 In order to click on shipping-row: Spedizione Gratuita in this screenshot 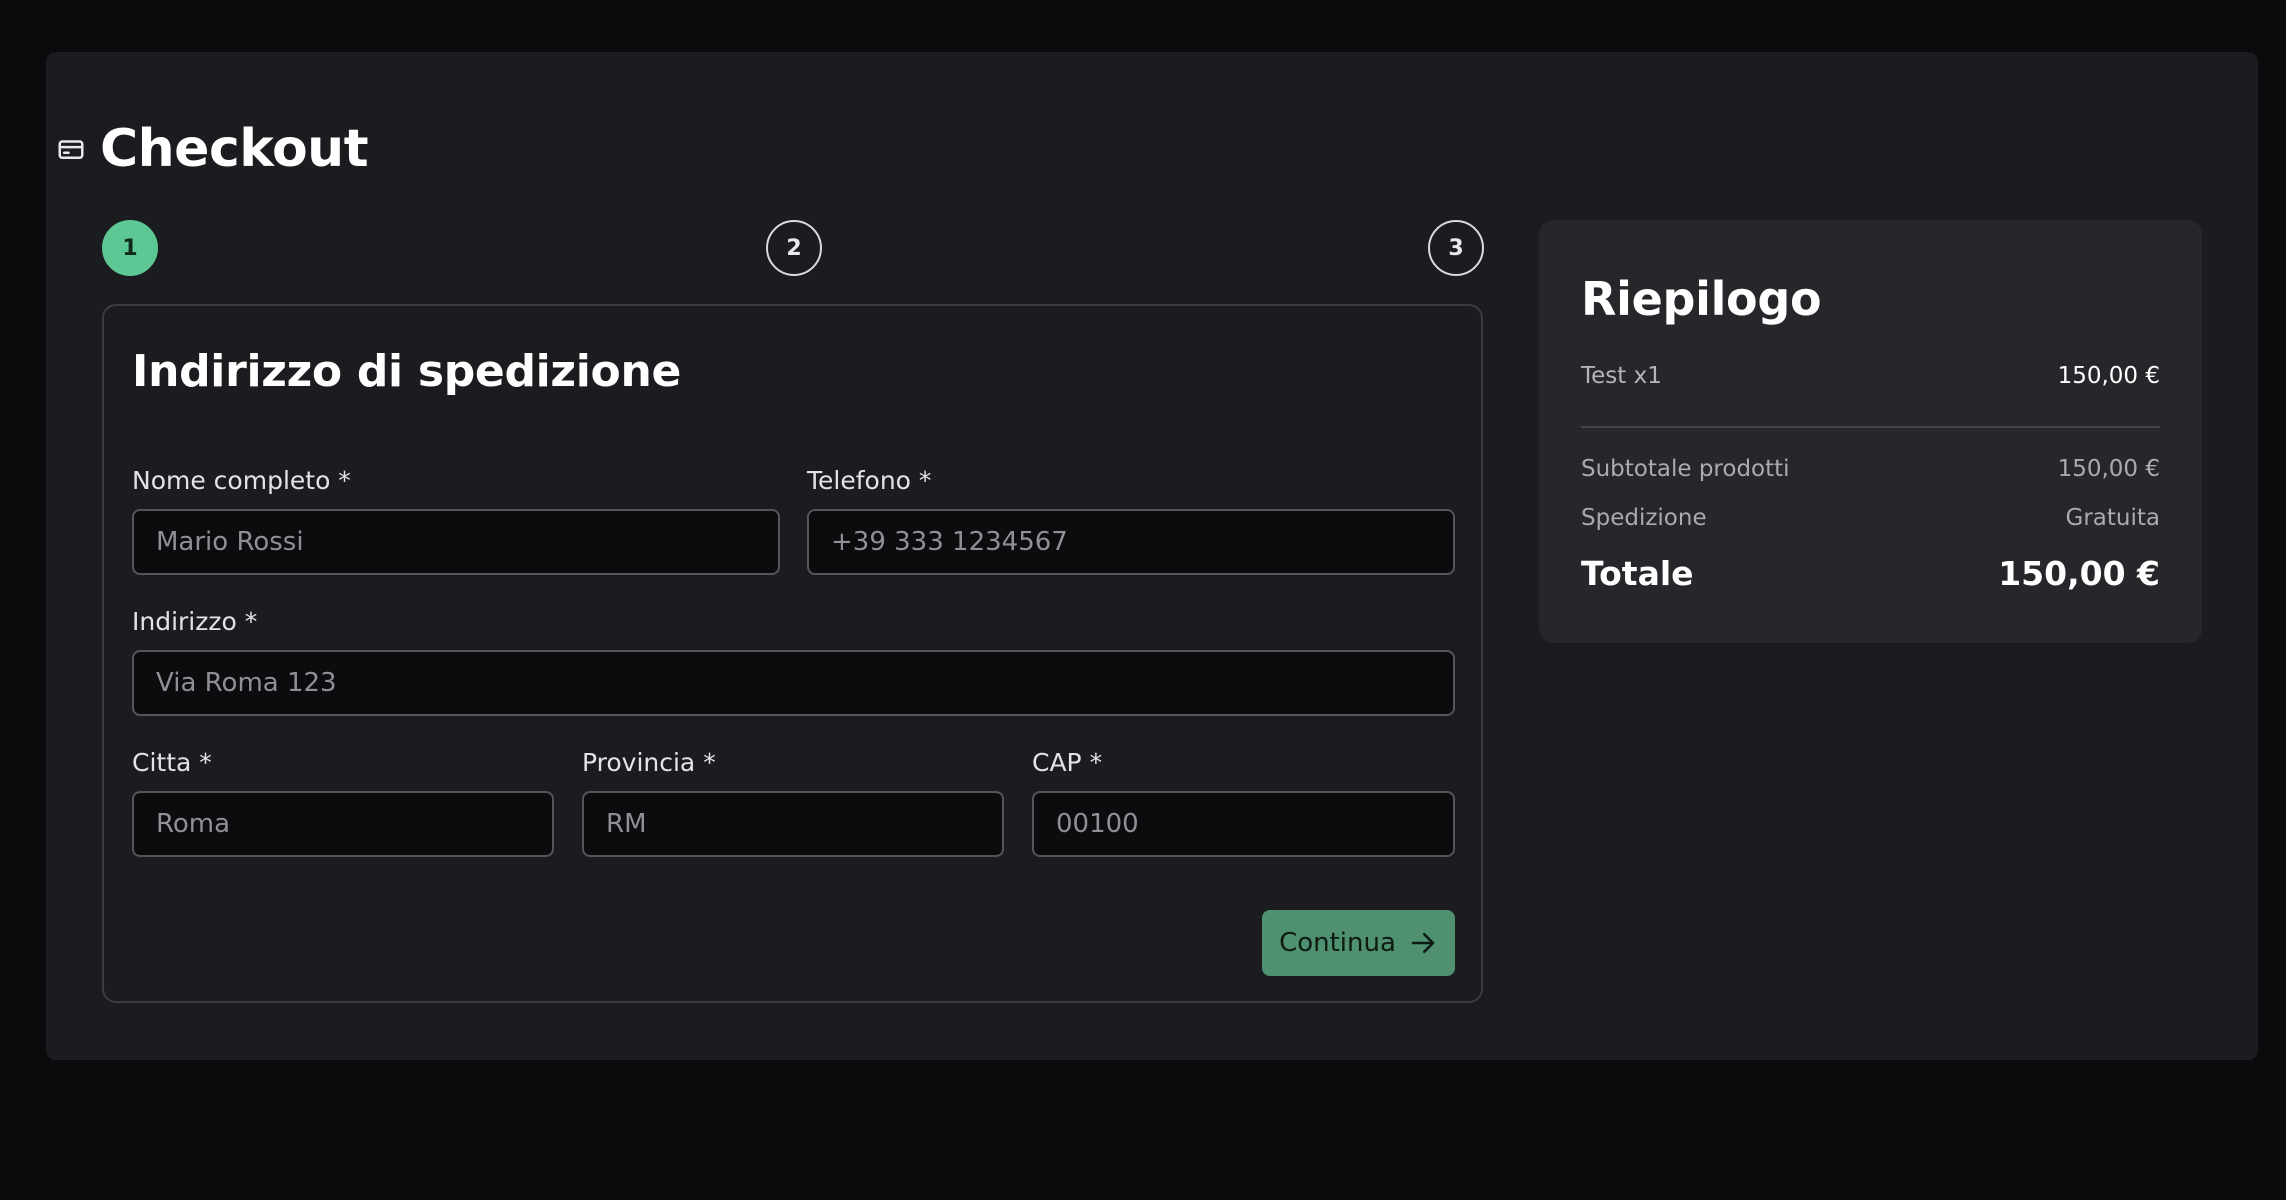, I will do `click(1870, 518)`.